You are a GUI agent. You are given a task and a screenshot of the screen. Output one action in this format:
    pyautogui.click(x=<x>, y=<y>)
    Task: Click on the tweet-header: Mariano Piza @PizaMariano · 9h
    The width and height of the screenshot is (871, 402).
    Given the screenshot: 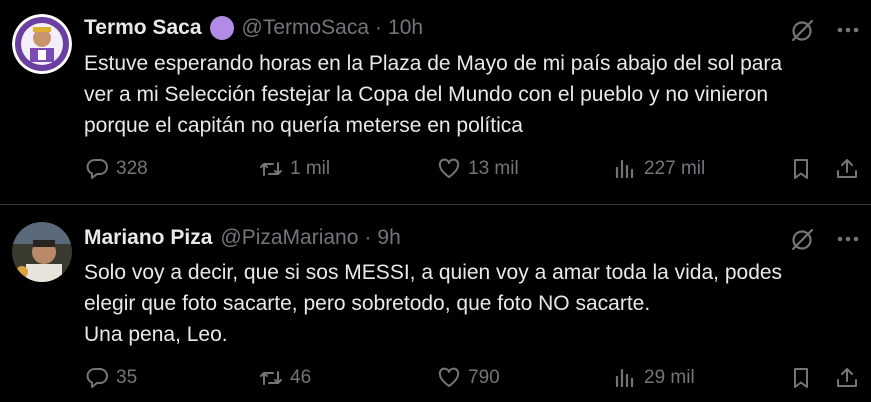 What is the action you would take?
    pyautogui.click(x=242, y=238)
    